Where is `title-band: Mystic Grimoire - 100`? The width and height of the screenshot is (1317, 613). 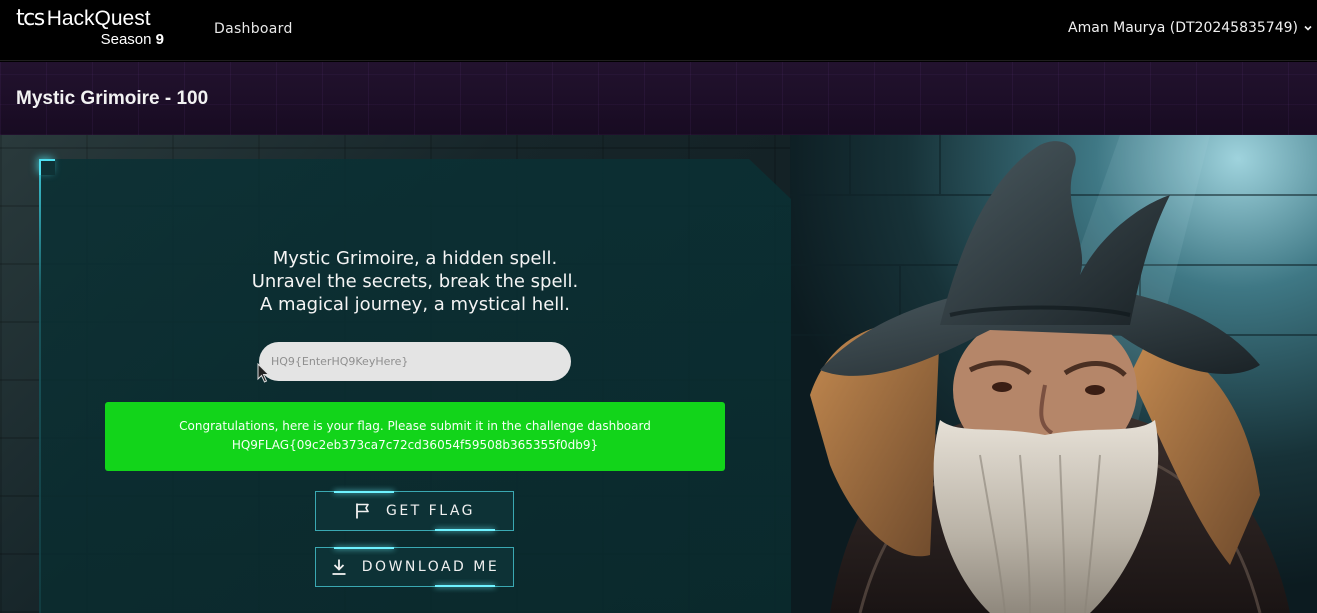 title-band: Mystic Grimoire - 100 is located at coordinates (658, 98).